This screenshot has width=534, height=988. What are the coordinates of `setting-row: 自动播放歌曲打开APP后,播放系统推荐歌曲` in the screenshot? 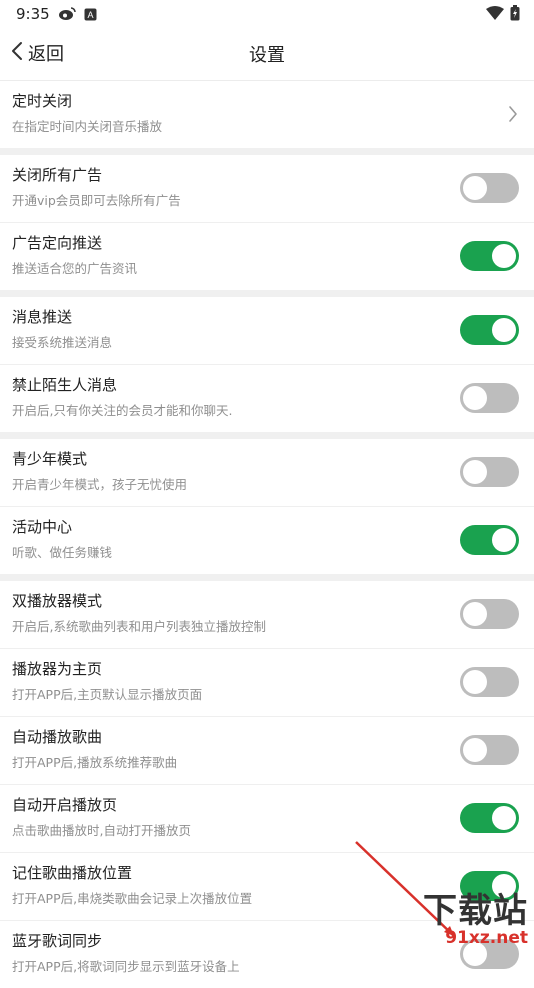 It's located at (267, 751).